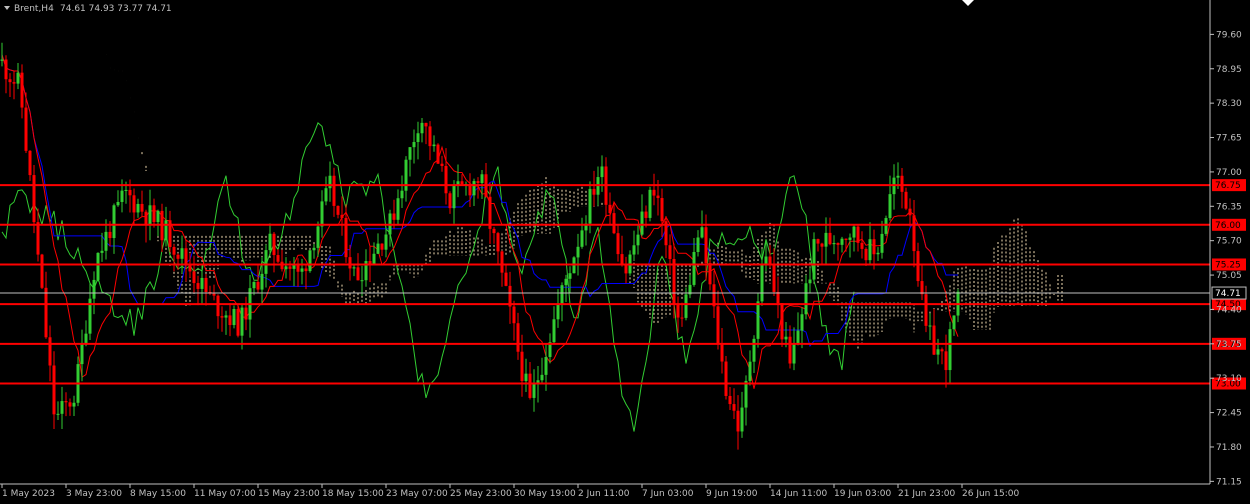 This screenshot has height=504, width=1250. What do you see at coordinates (94, 494) in the screenshot?
I see `time-tick-label: 3 May 23:00` at bounding box center [94, 494].